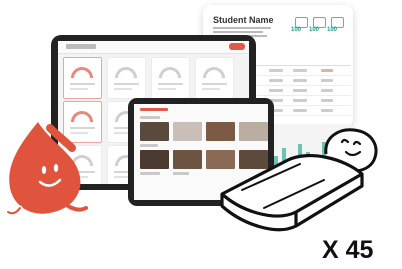  What do you see at coordinates (314, 30) in the screenshot?
I see `stat-value-2: 100` at bounding box center [314, 30].